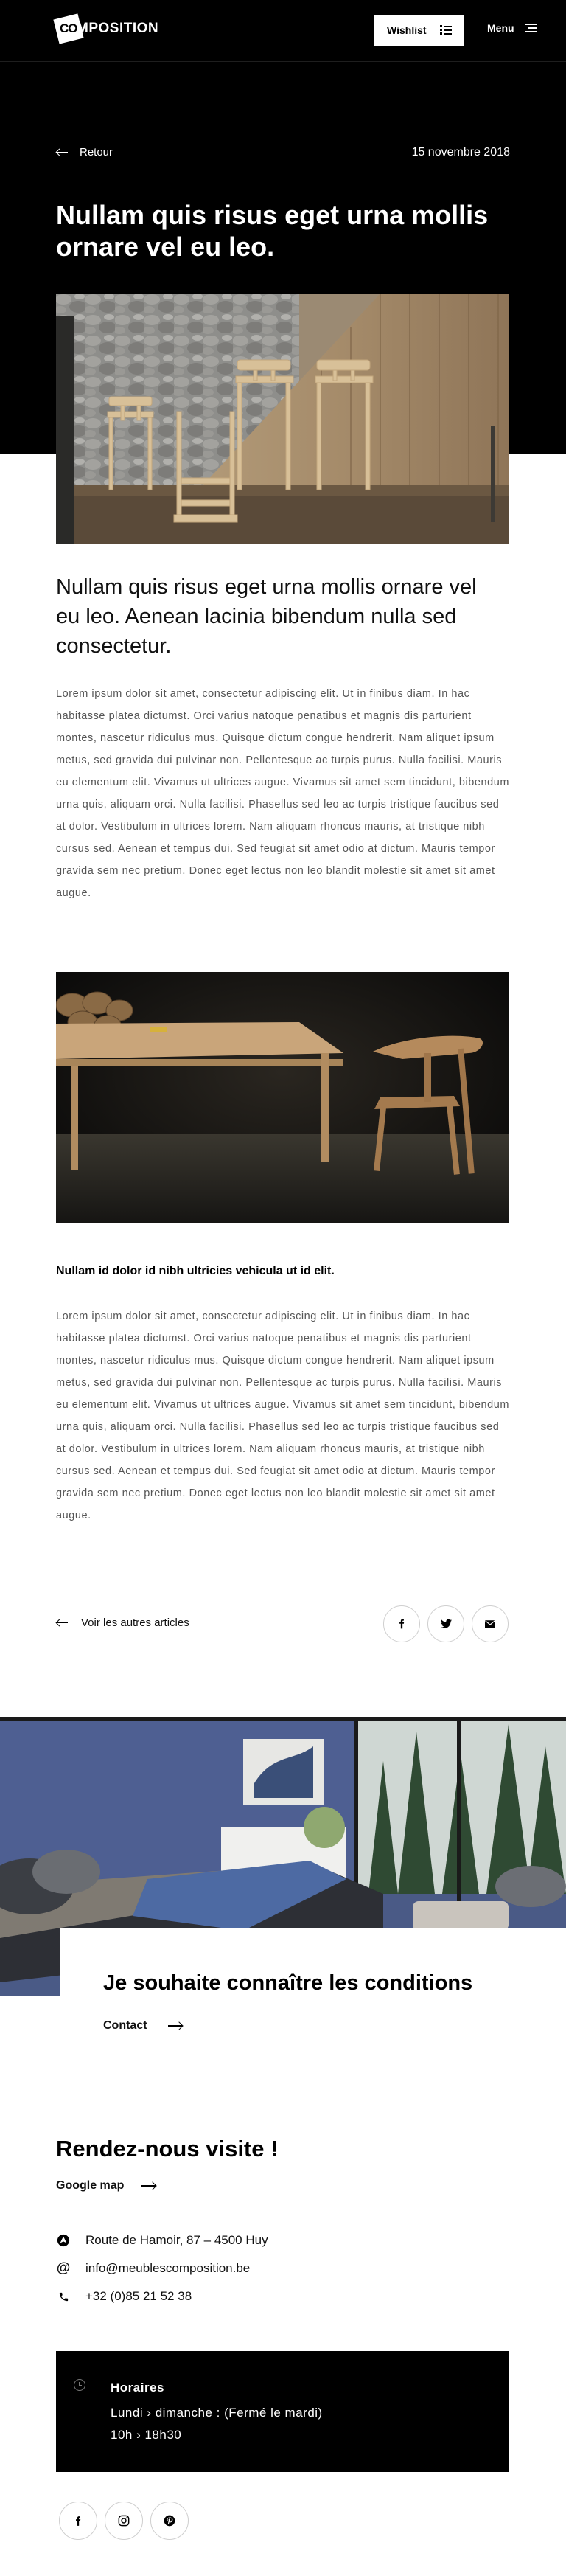  Describe the element at coordinates (217, 2413) in the screenshot. I see `hours-days: Lundi › dimanche : (Fermé le mardi)` at that location.